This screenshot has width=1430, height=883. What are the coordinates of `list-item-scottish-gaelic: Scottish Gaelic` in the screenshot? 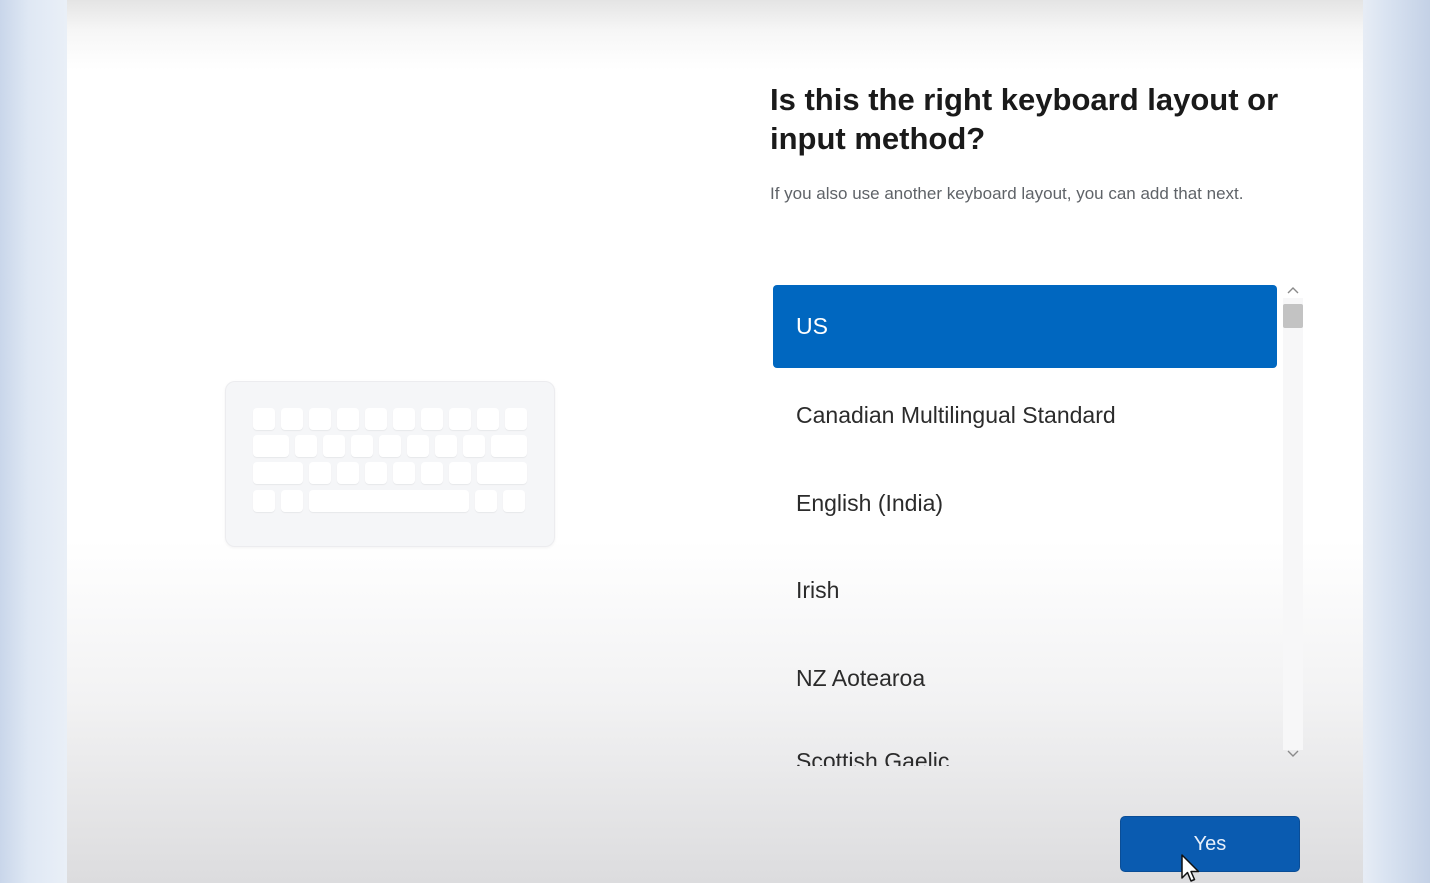 It's located at (1025, 743).